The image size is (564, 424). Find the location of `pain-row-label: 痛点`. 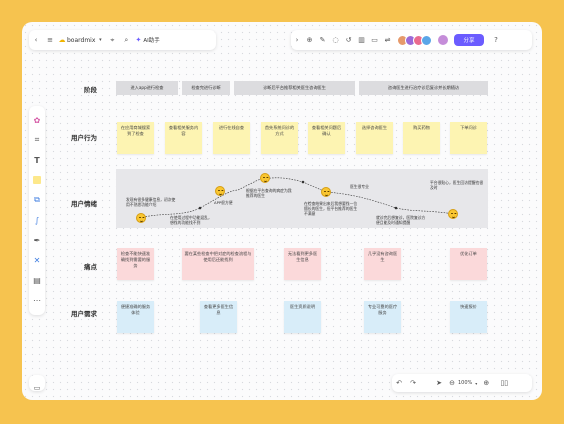

pain-row-label: 痛点 is located at coordinates (90, 267).